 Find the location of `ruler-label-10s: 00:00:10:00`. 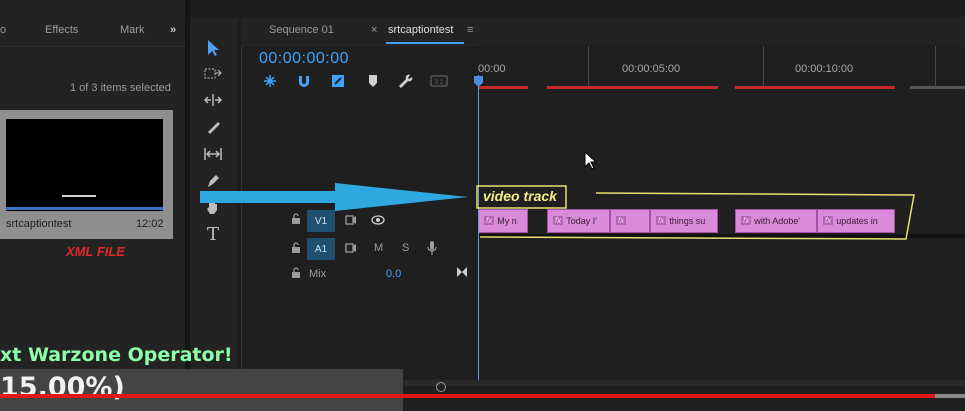

ruler-label-10s: 00:00:10:00 is located at coordinates (824, 69).